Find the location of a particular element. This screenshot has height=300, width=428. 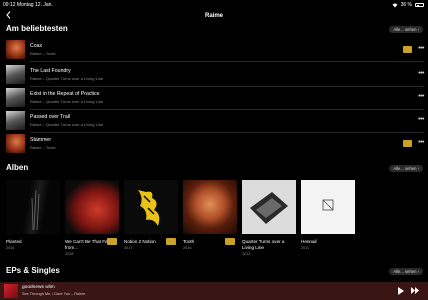

song-title: Coax is located at coordinates (36, 46).